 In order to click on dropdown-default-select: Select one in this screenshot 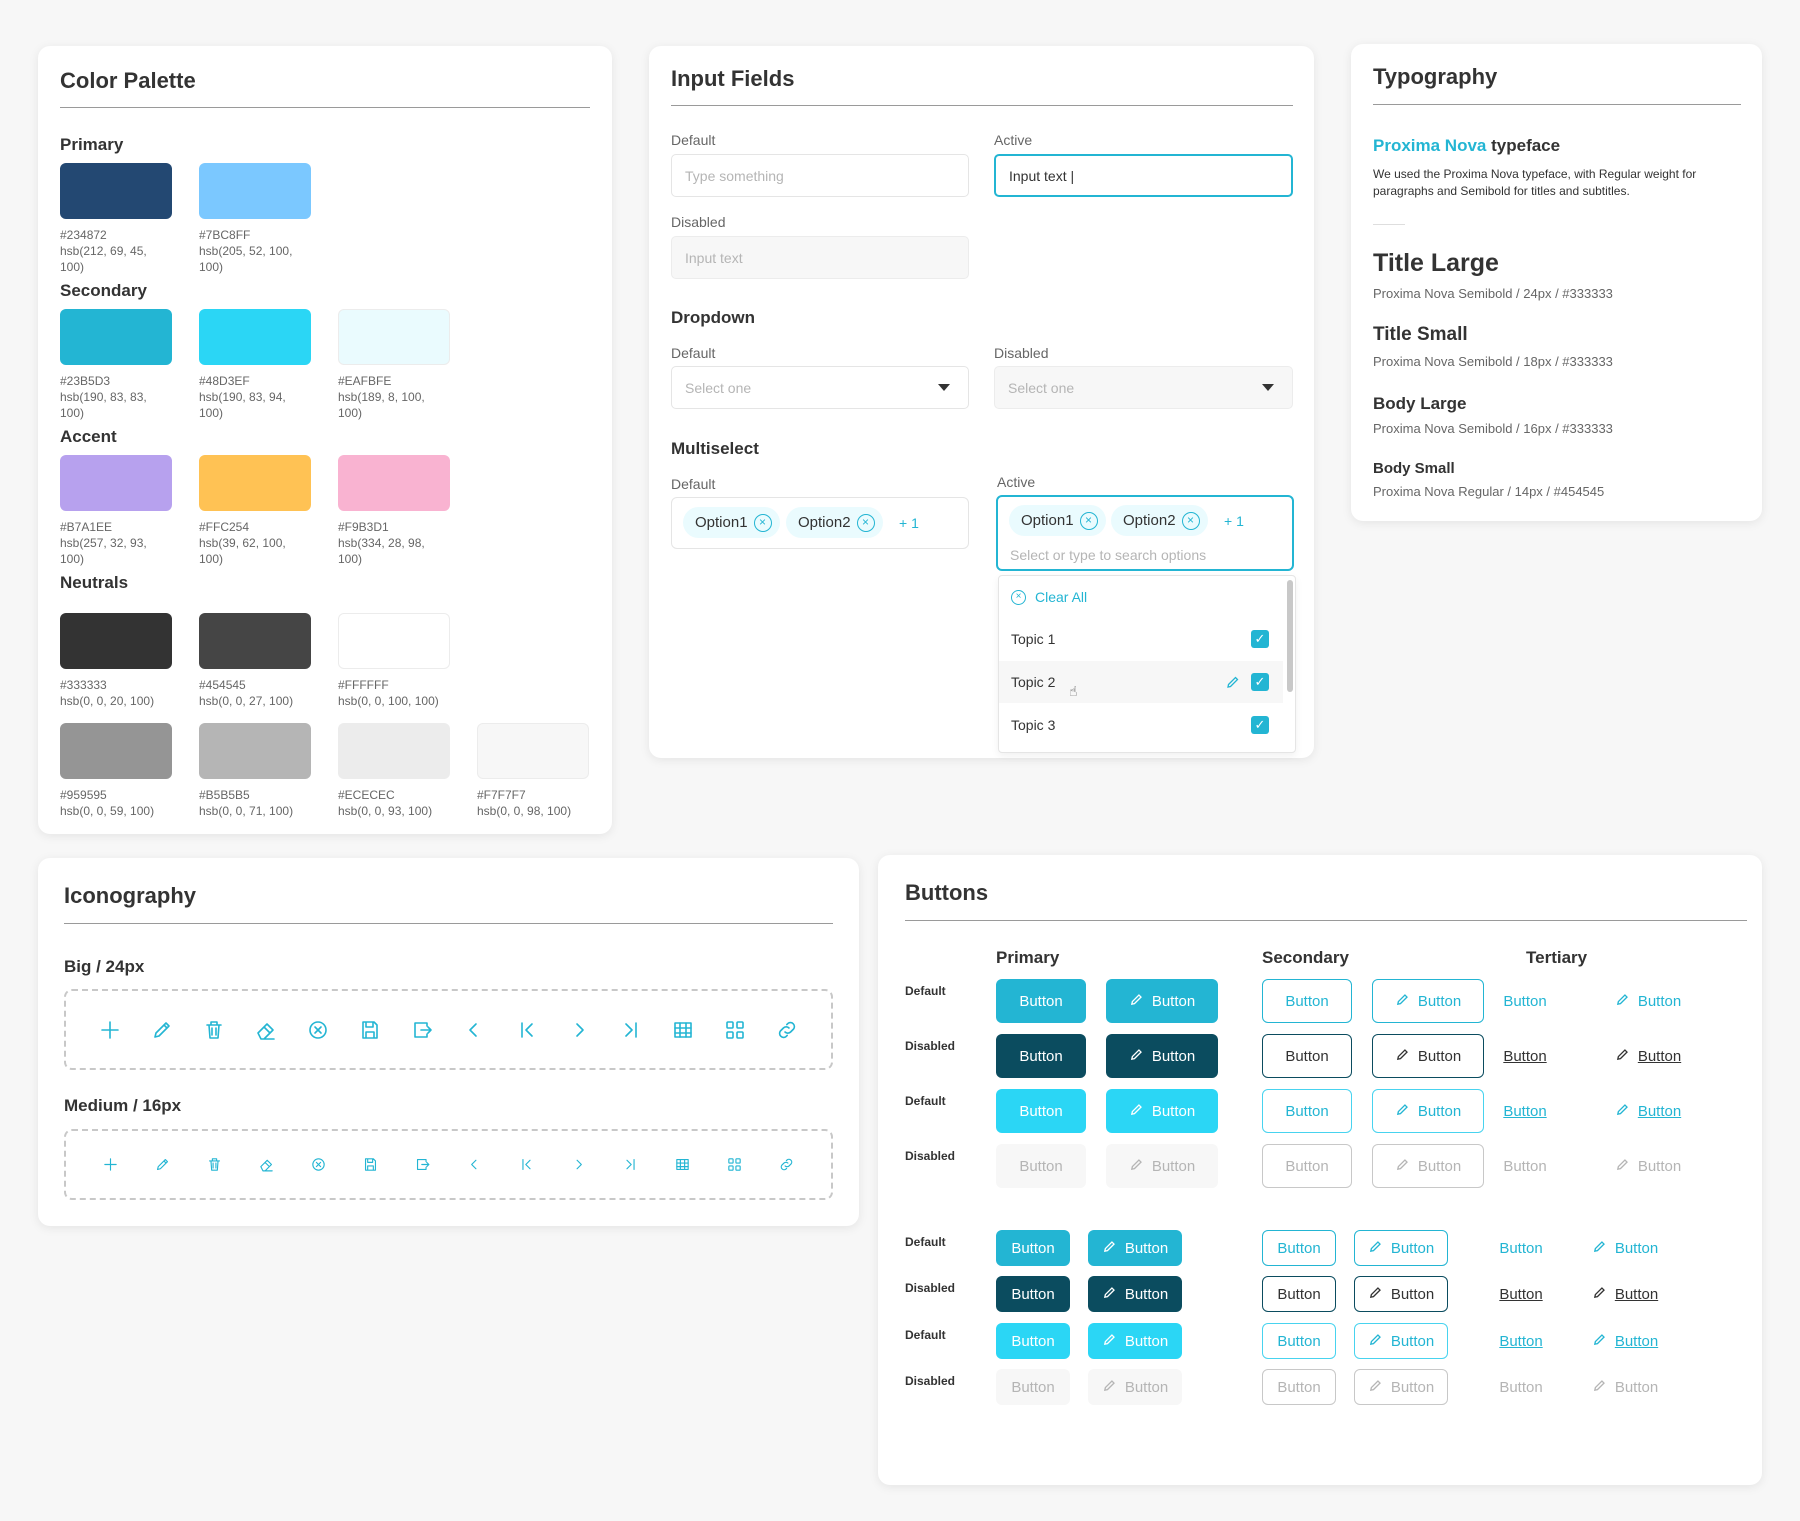, I will do `click(820, 387)`.